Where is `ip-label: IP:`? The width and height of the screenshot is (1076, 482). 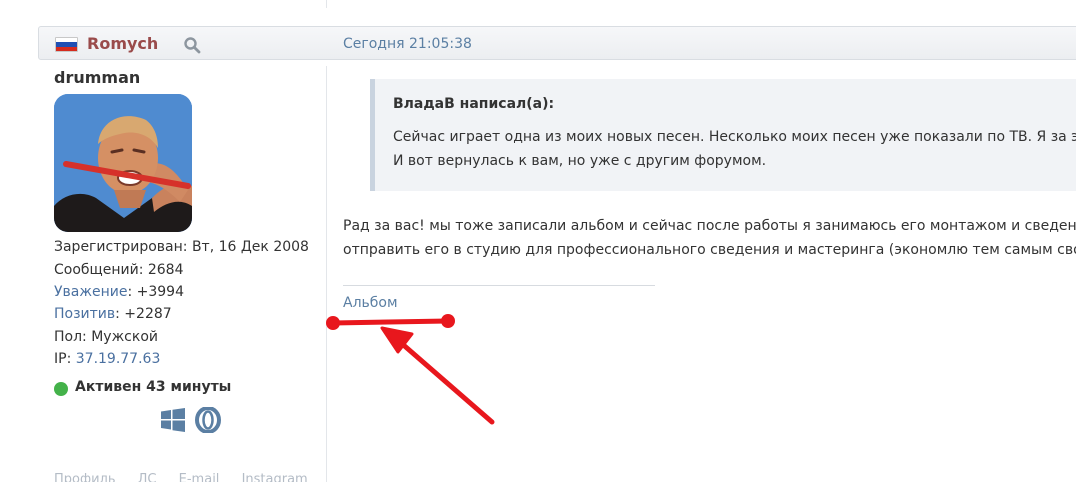 ip-label: IP: is located at coordinates (65, 359).